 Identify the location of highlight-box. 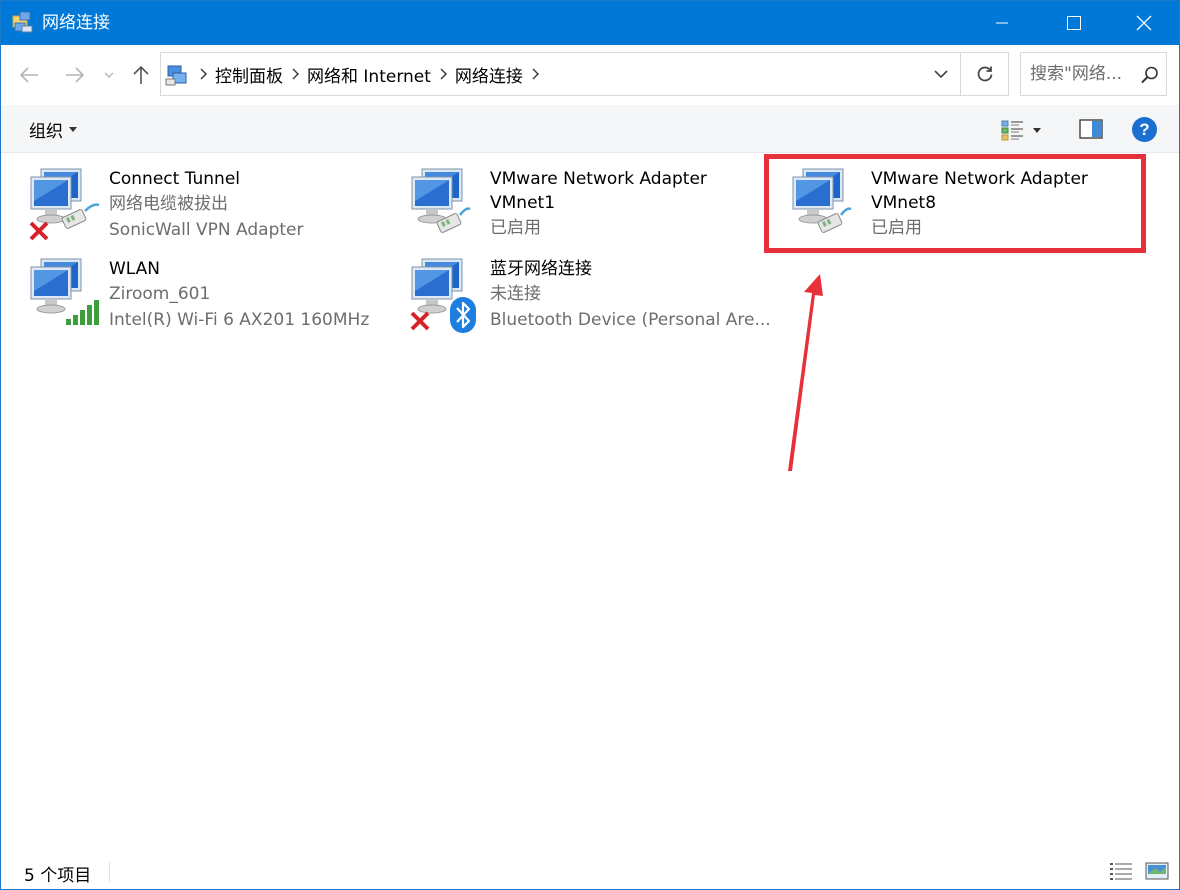
(955, 203).